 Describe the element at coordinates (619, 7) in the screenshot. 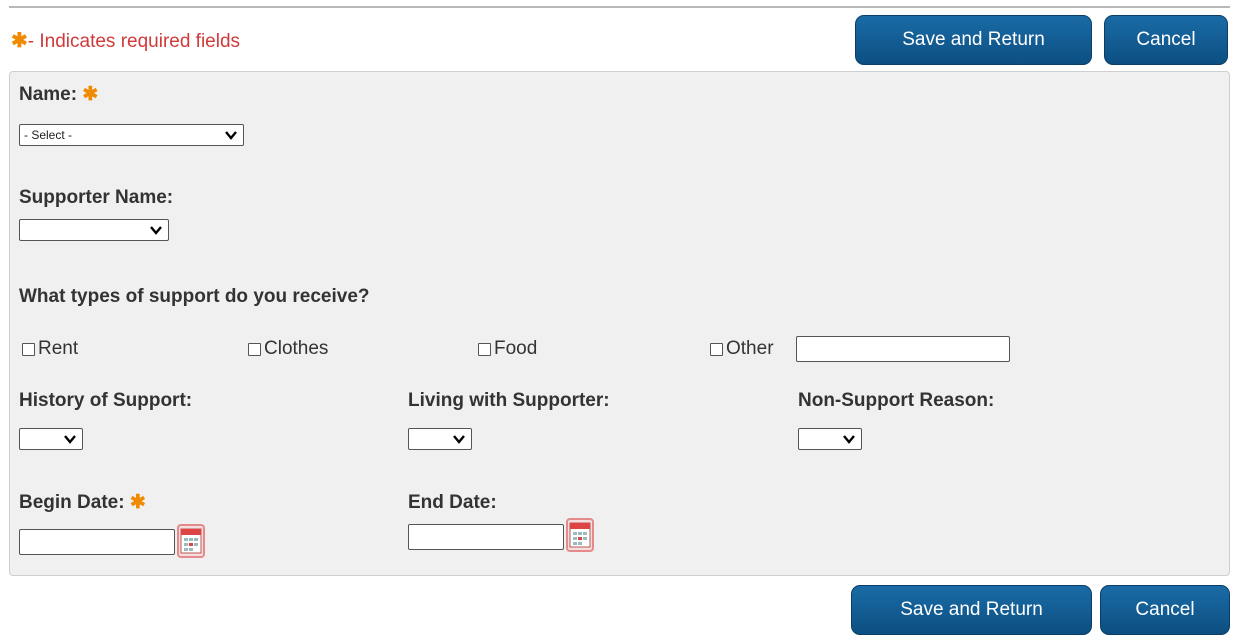

I see `top-divider` at that location.